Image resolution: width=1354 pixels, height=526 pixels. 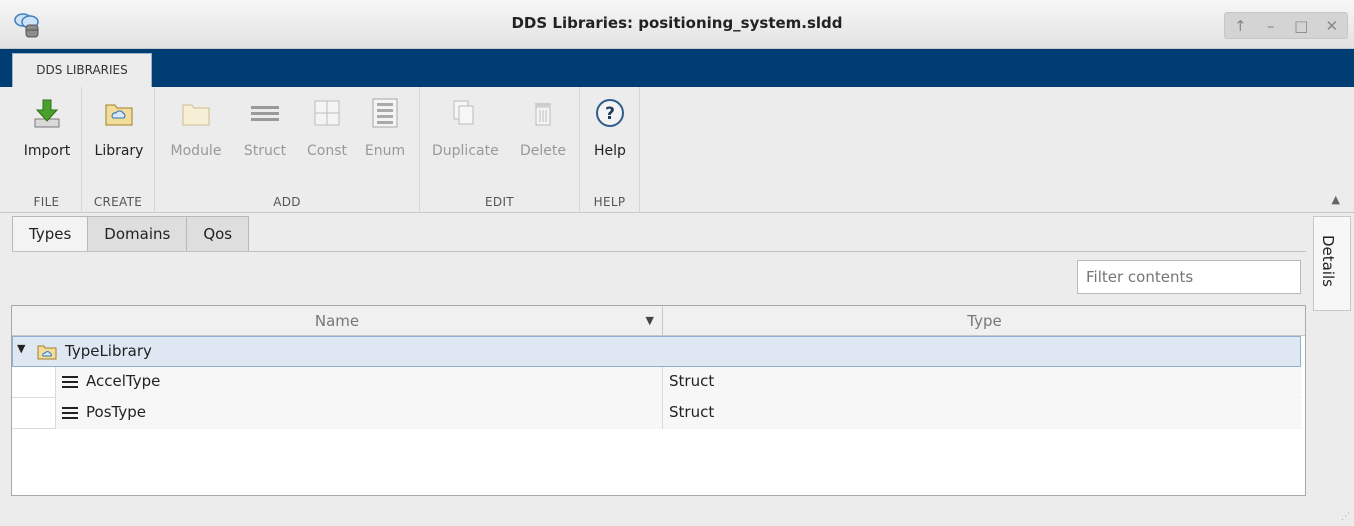 What do you see at coordinates (543, 128) in the screenshot?
I see `delete-button: Delete` at bounding box center [543, 128].